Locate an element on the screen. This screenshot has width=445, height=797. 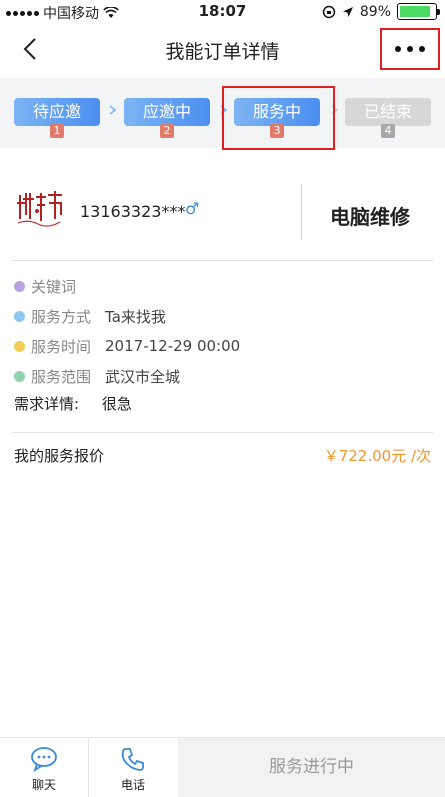
keyword-label: 关键词 is located at coordinates (54, 286).